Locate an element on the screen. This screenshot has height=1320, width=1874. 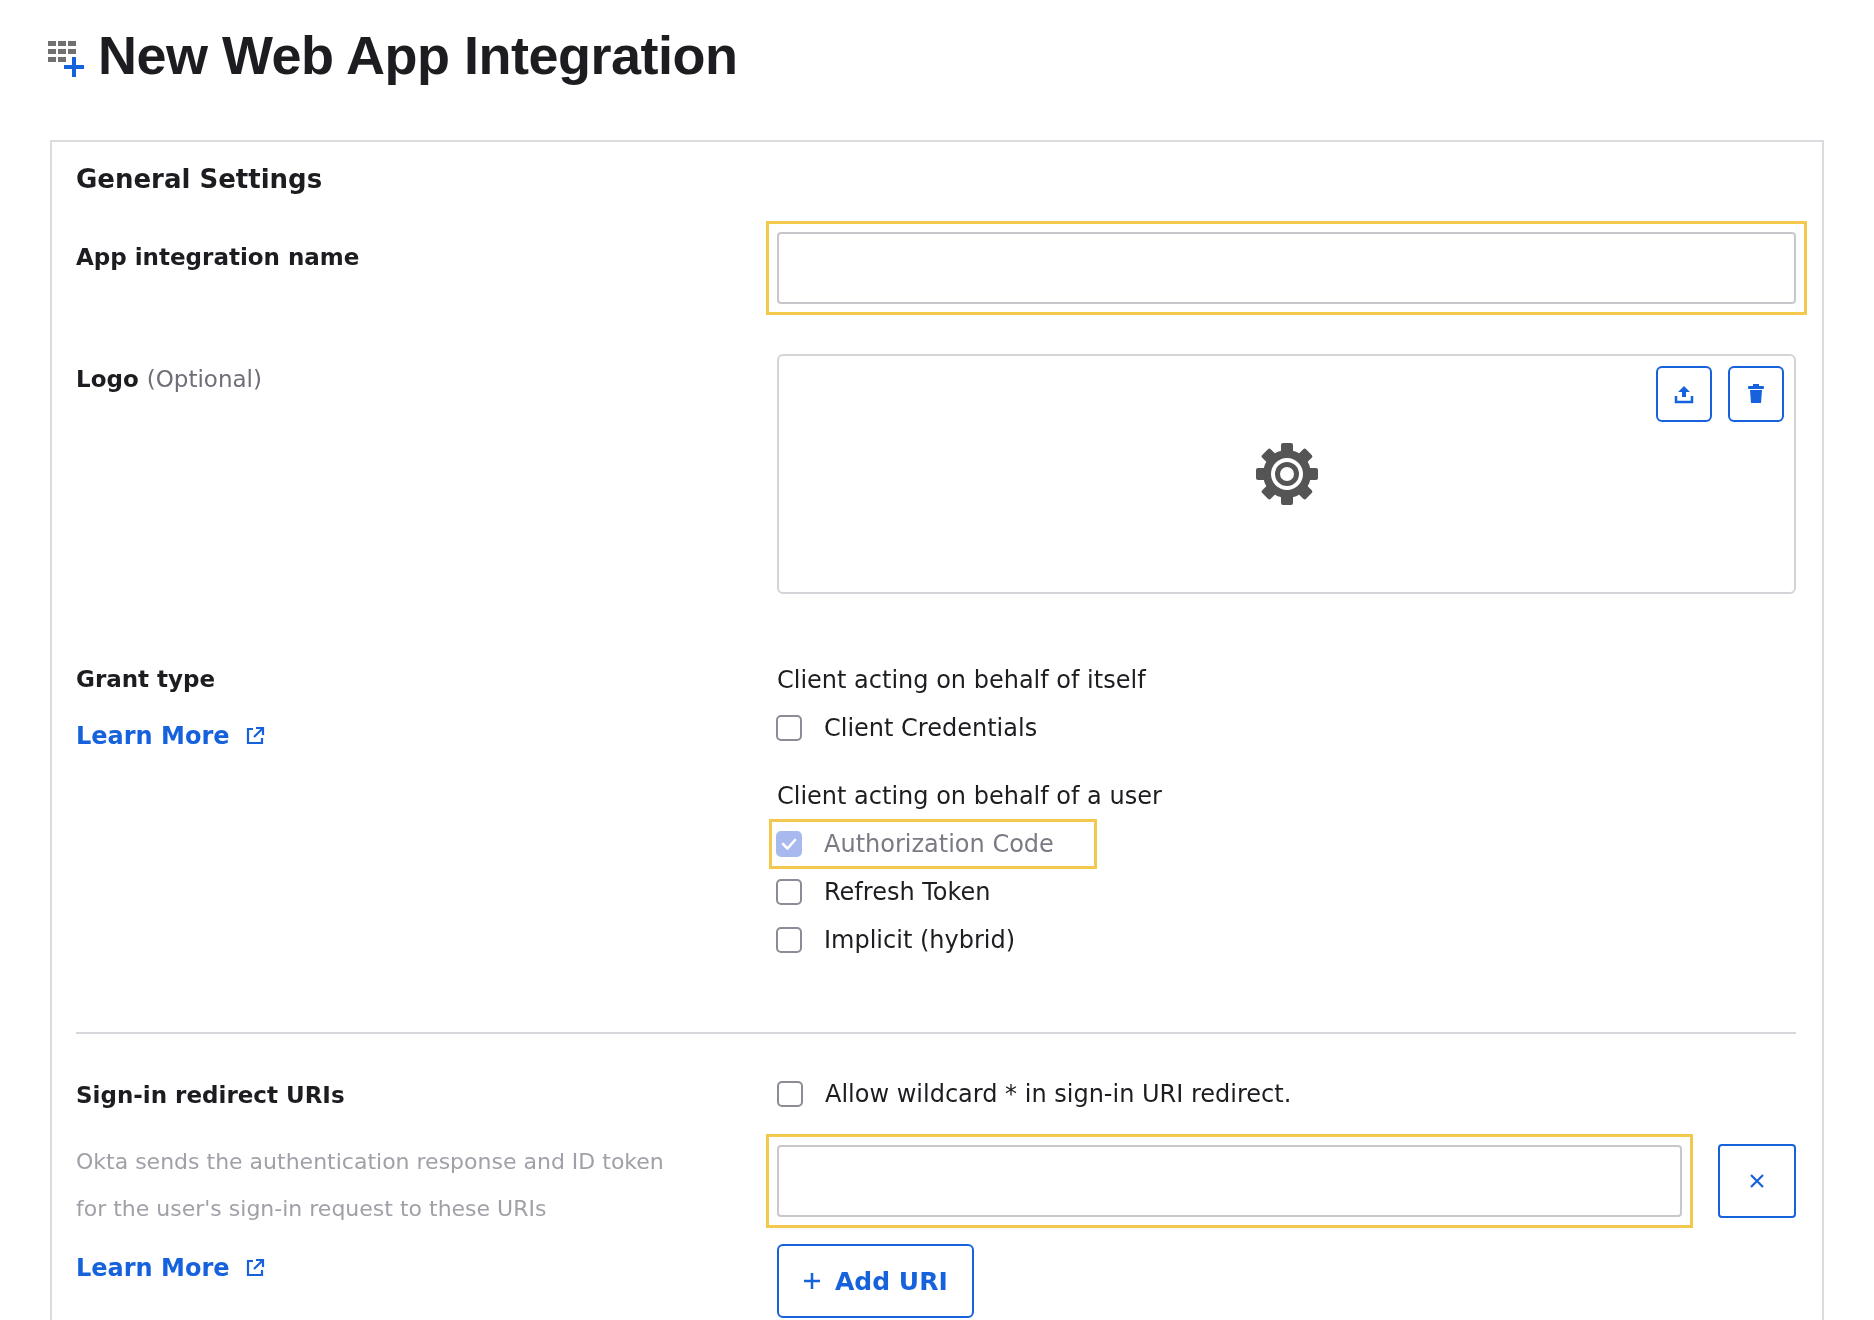
remove-button is located at coordinates (1757, 1181).